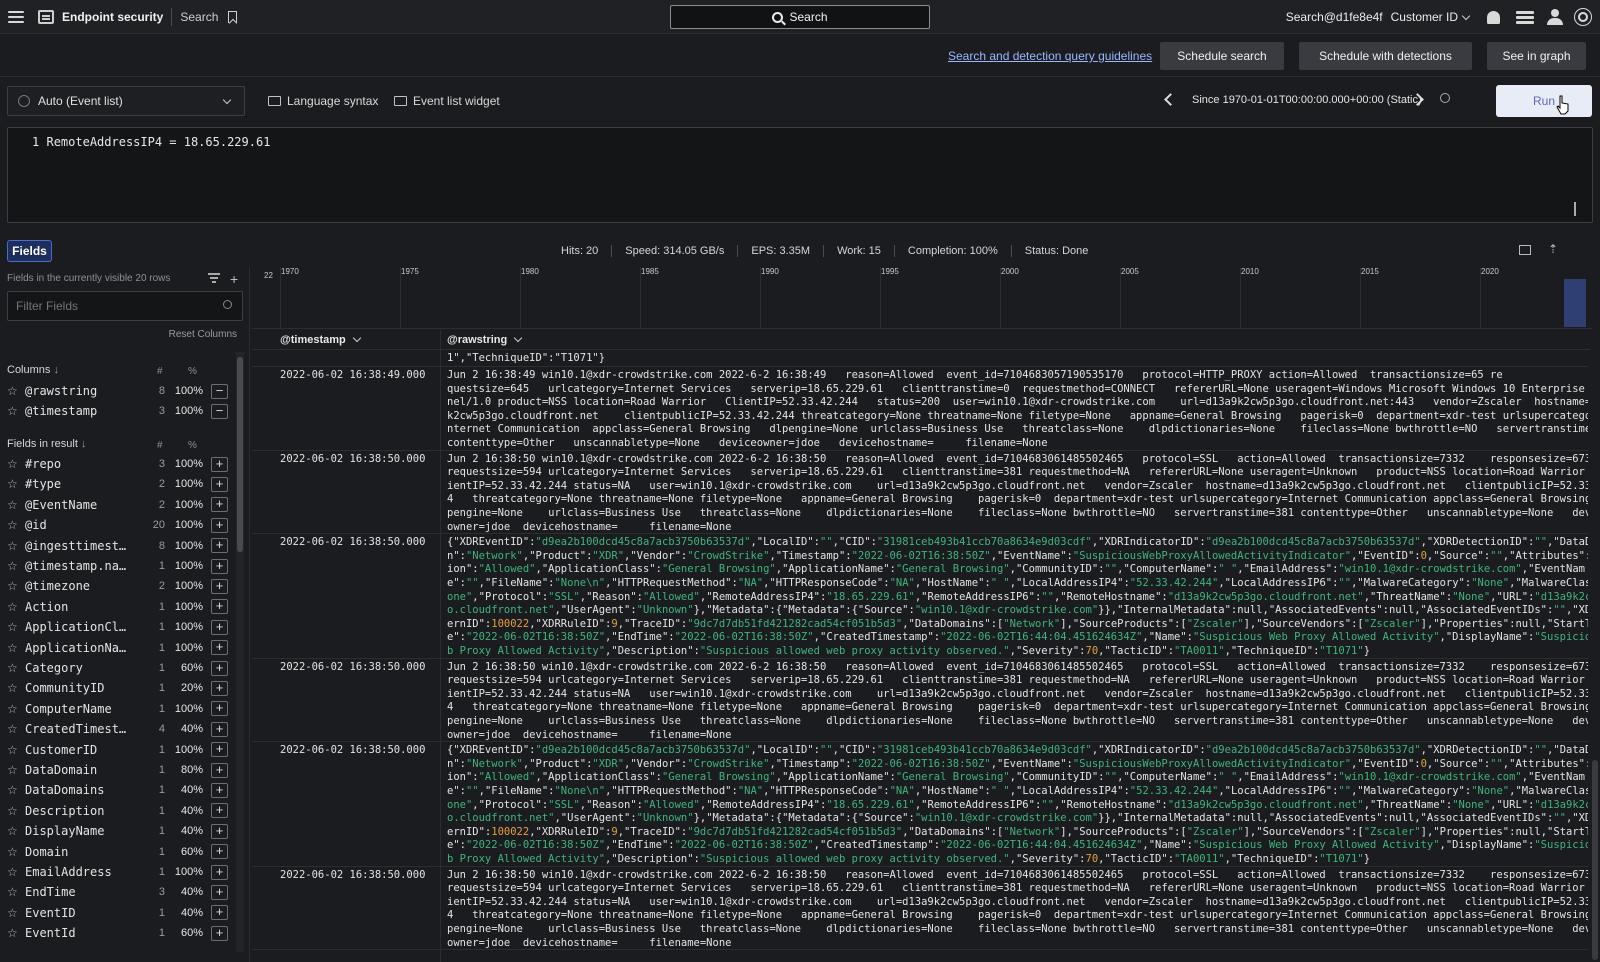 This screenshot has height=962, width=1600. I want to click on field-name: EmailAddress, so click(84, 872).